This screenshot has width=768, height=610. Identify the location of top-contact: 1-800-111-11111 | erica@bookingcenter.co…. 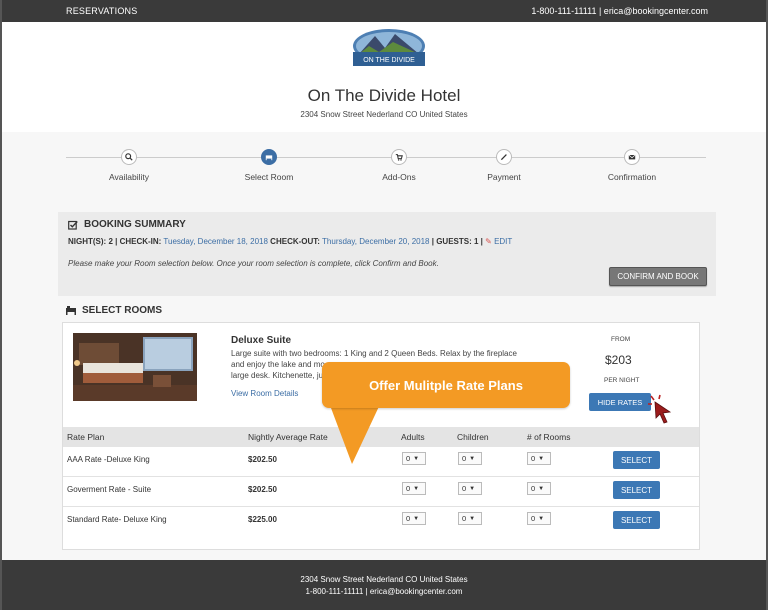
(619, 11).